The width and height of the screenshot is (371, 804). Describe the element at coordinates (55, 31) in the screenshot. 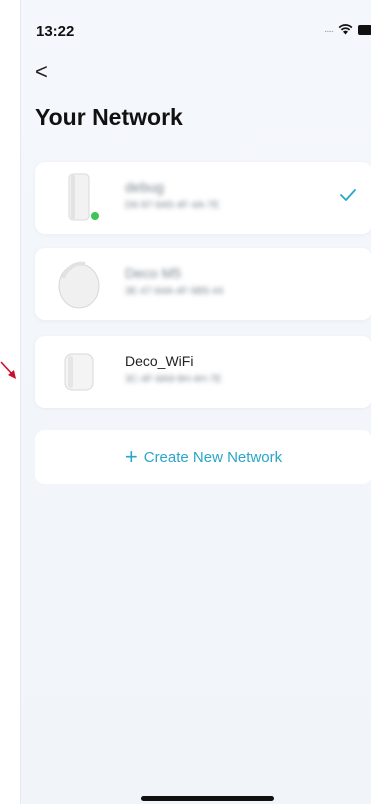

I see `status-time: 13:22` at that location.